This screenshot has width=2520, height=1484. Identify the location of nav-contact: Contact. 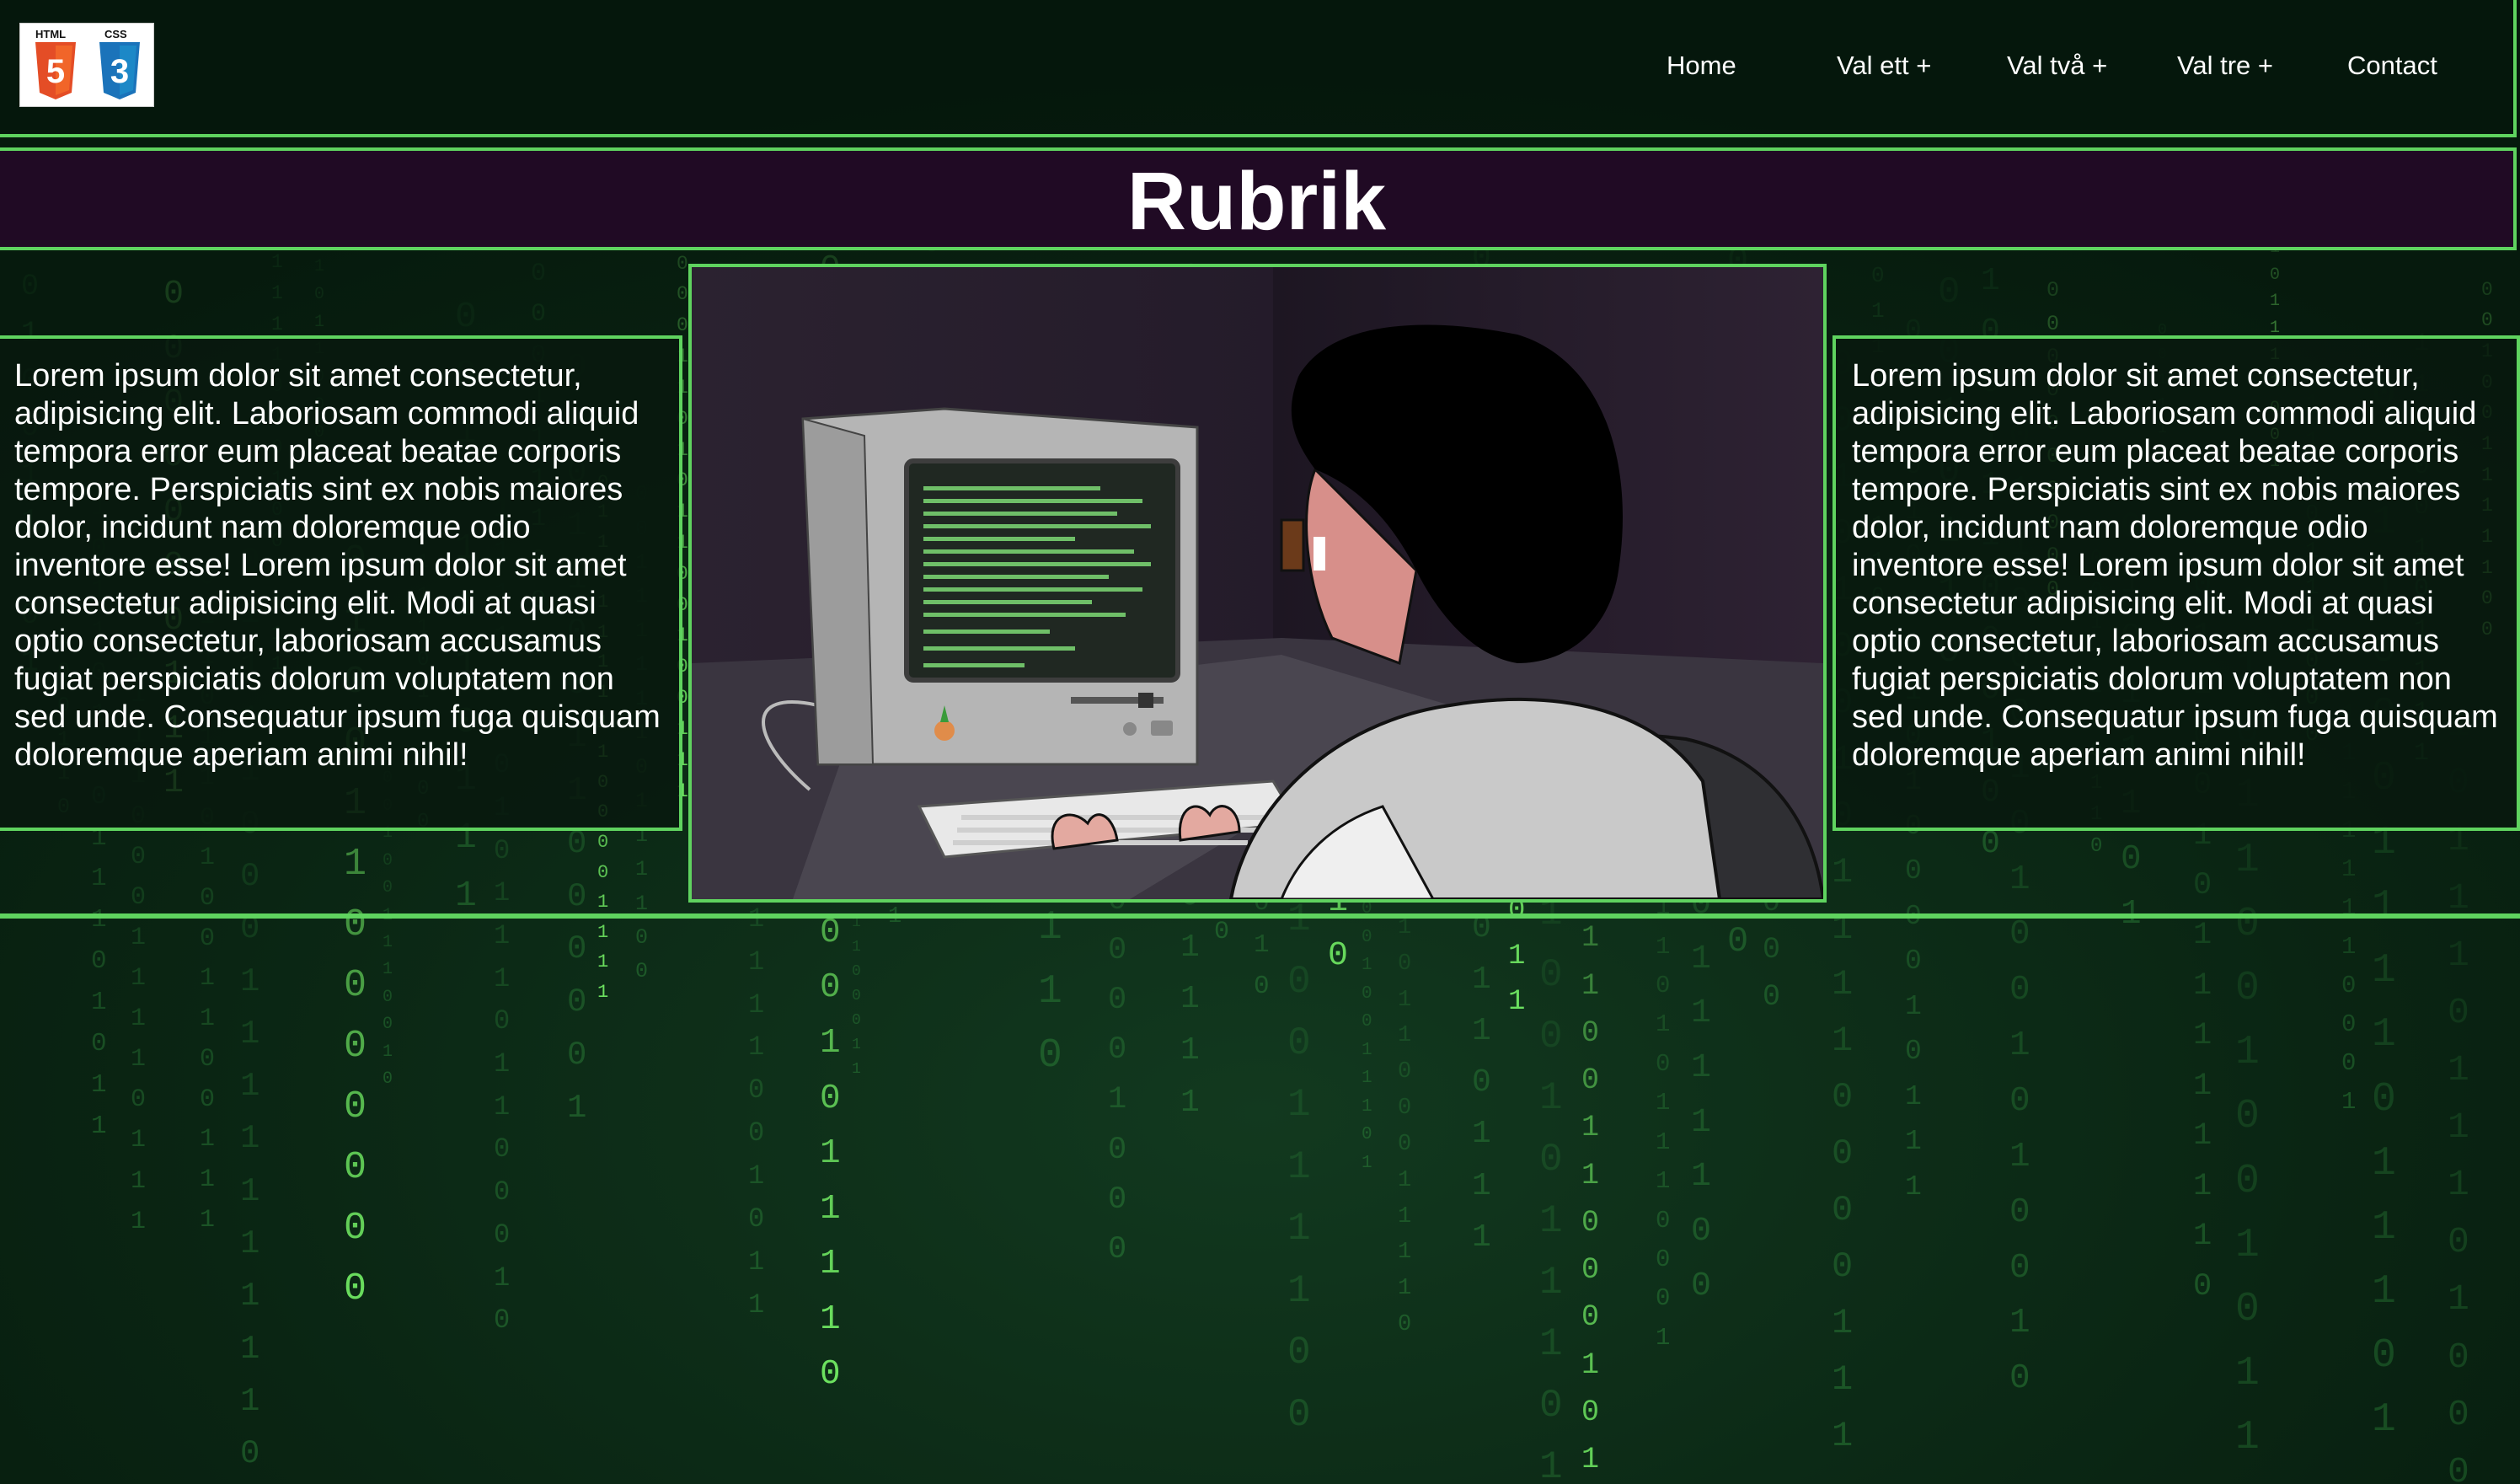
(2392, 66).